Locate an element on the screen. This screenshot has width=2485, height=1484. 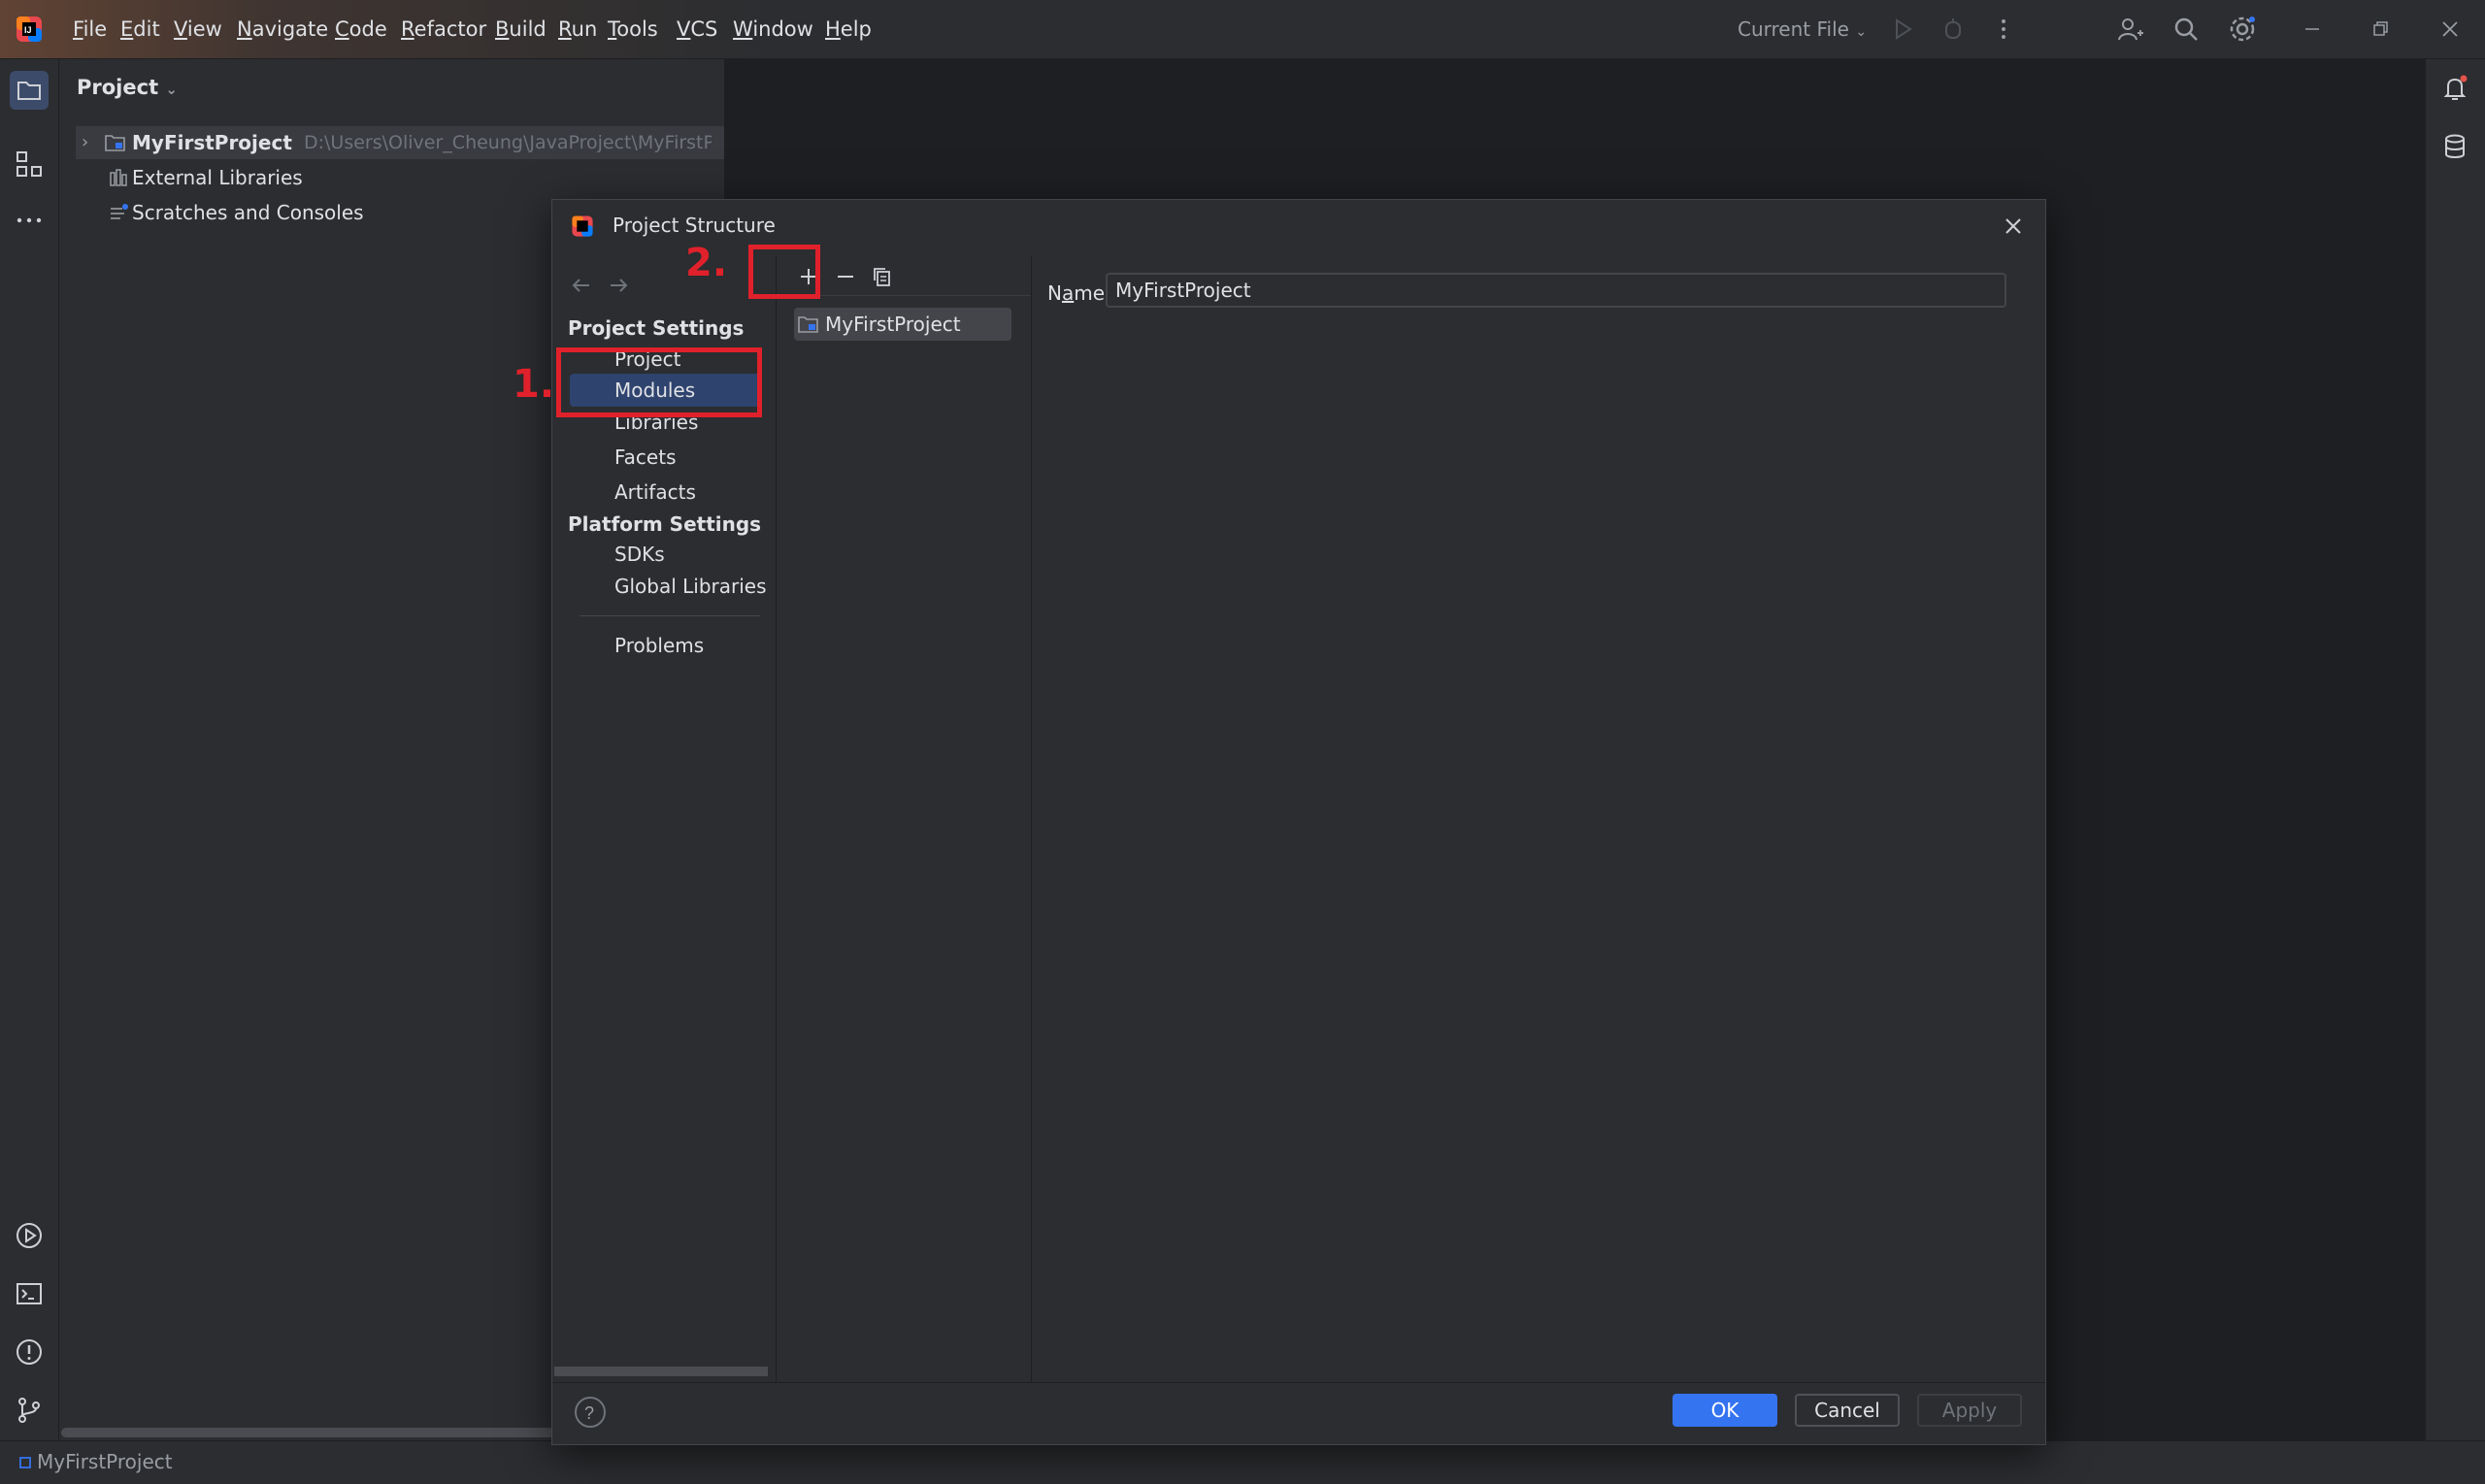
project-panel-header: Project ⌄ is located at coordinates (128, 87).